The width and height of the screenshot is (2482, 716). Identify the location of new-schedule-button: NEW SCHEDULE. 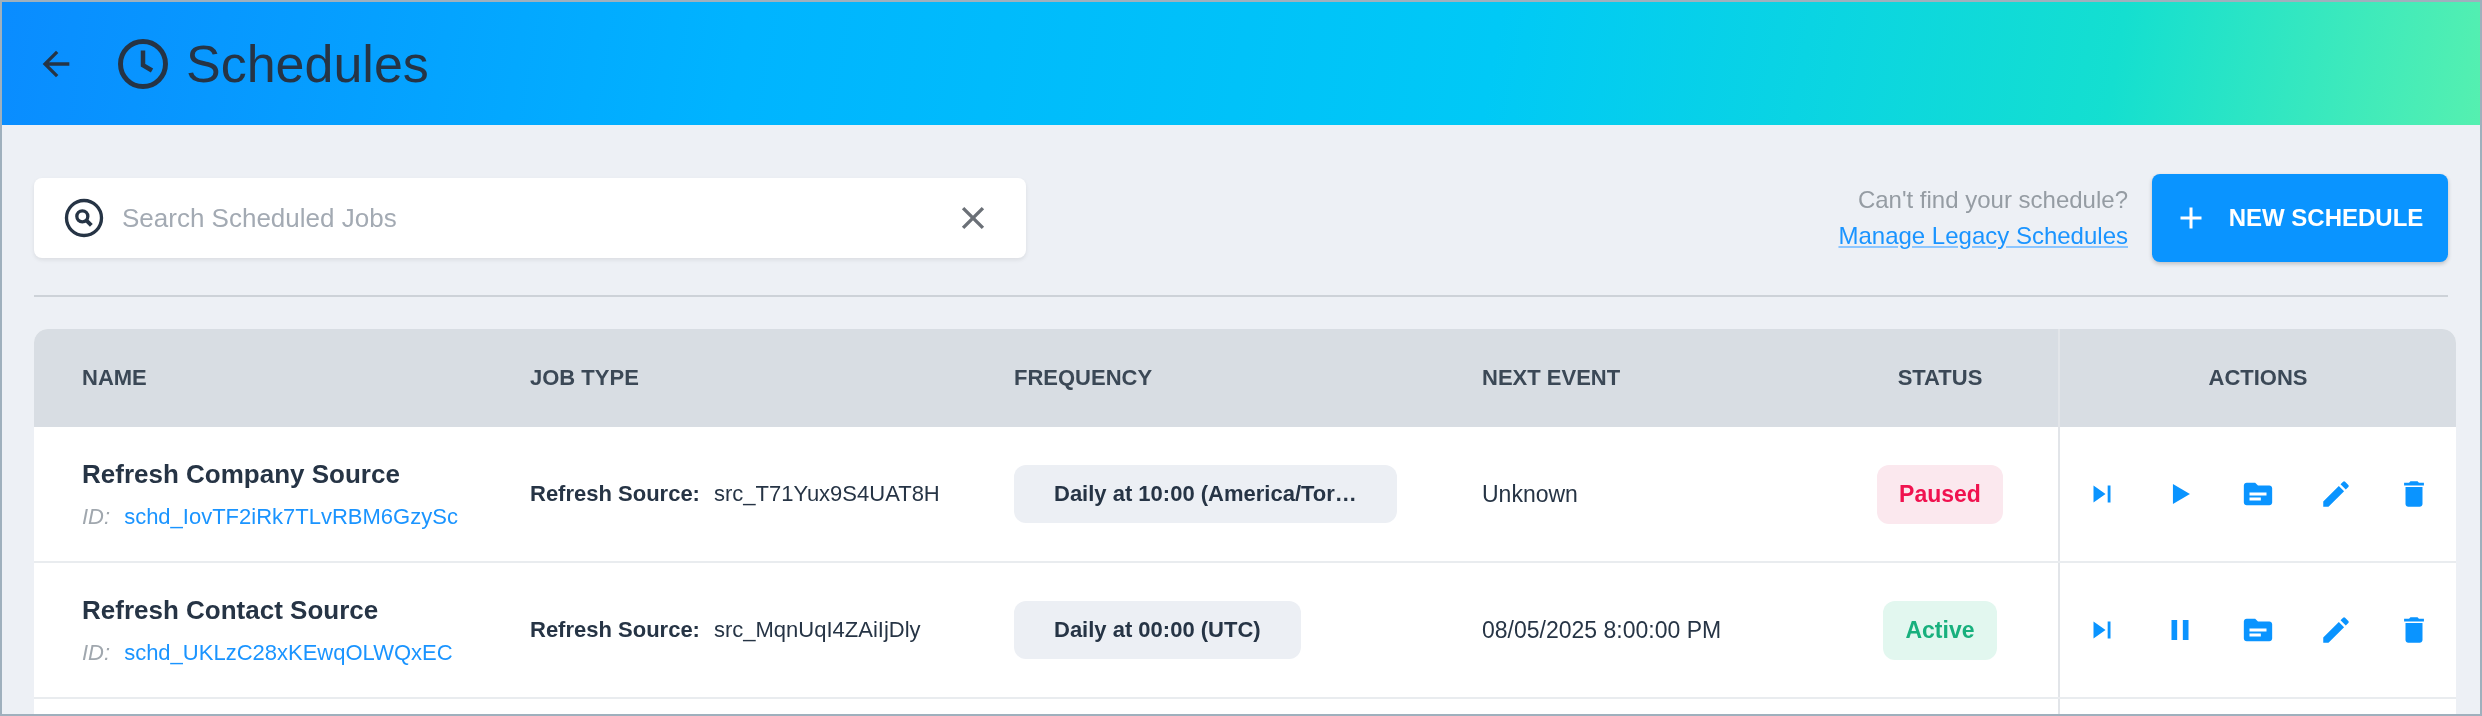
(2300, 218).